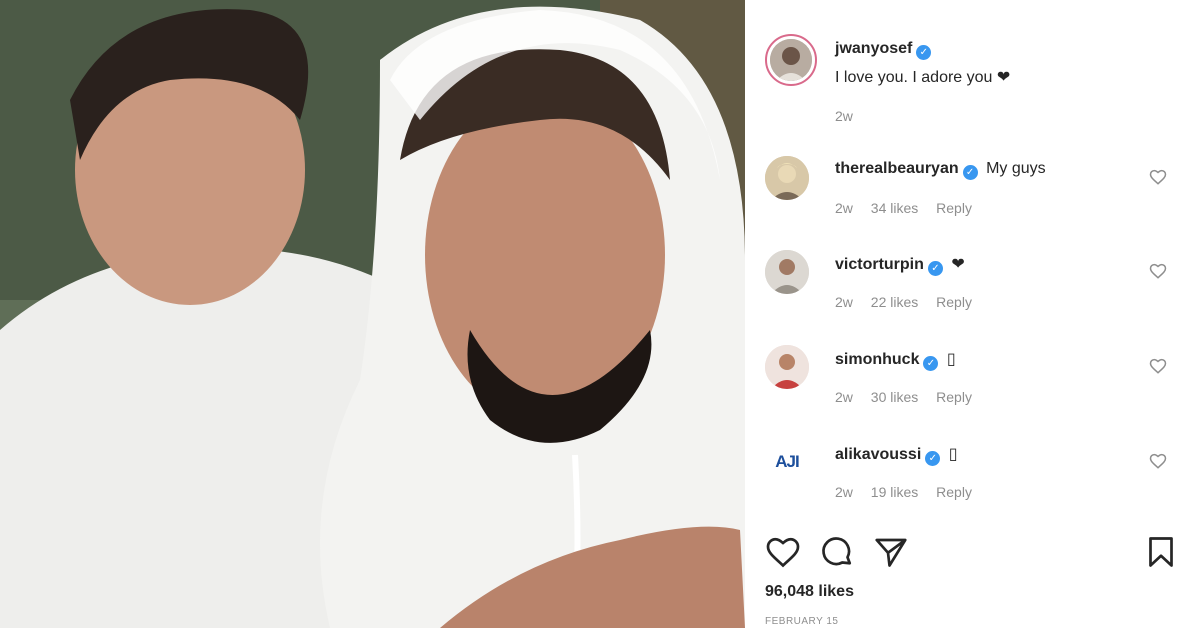 This screenshot has width=1196, height=628. Describe the element at coordinates (975, 473) in the screenshot. I see `comment-item: AJI alikavoussi ✓ ▯ 2w 19 likes Reply` at that location.